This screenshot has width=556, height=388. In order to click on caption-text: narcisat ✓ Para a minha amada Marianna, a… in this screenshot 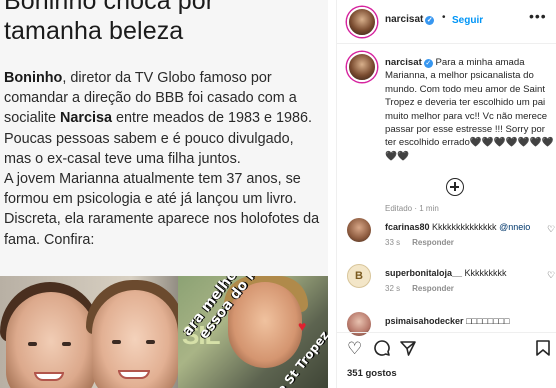, I will do `click(470, 109)`.